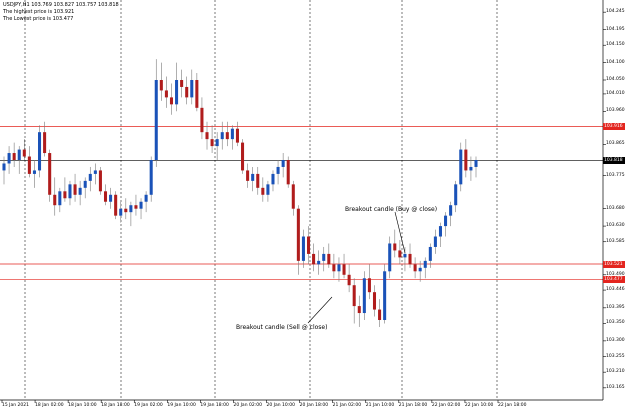 The width and height of the screenshot is (625, 411). What do you see at coordinates (615, 208) in the screenshot?
I see `price-label: 103.680` at bounding box center [615, 208].